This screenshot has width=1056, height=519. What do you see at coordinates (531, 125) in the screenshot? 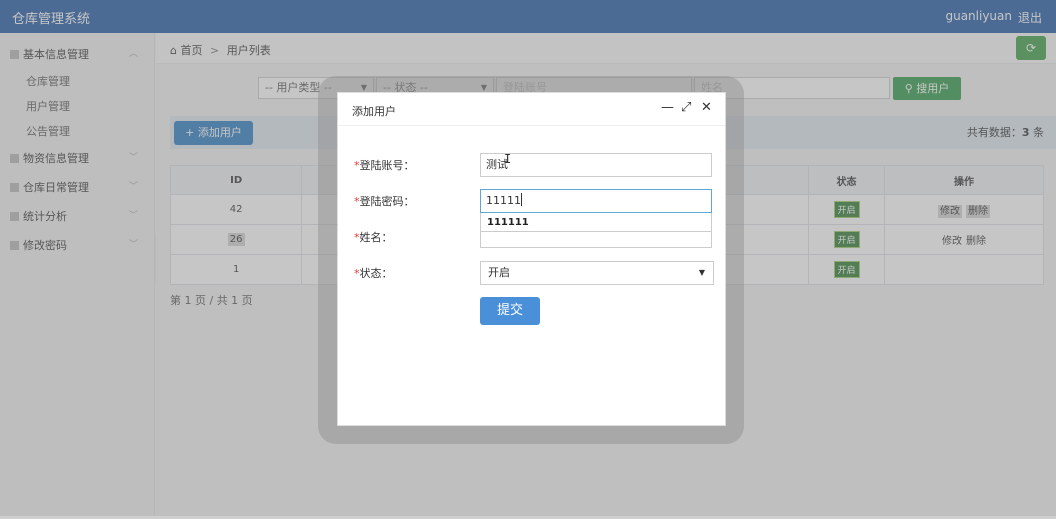
I see `dialog-header-divider` at bounding box center [531, 125].